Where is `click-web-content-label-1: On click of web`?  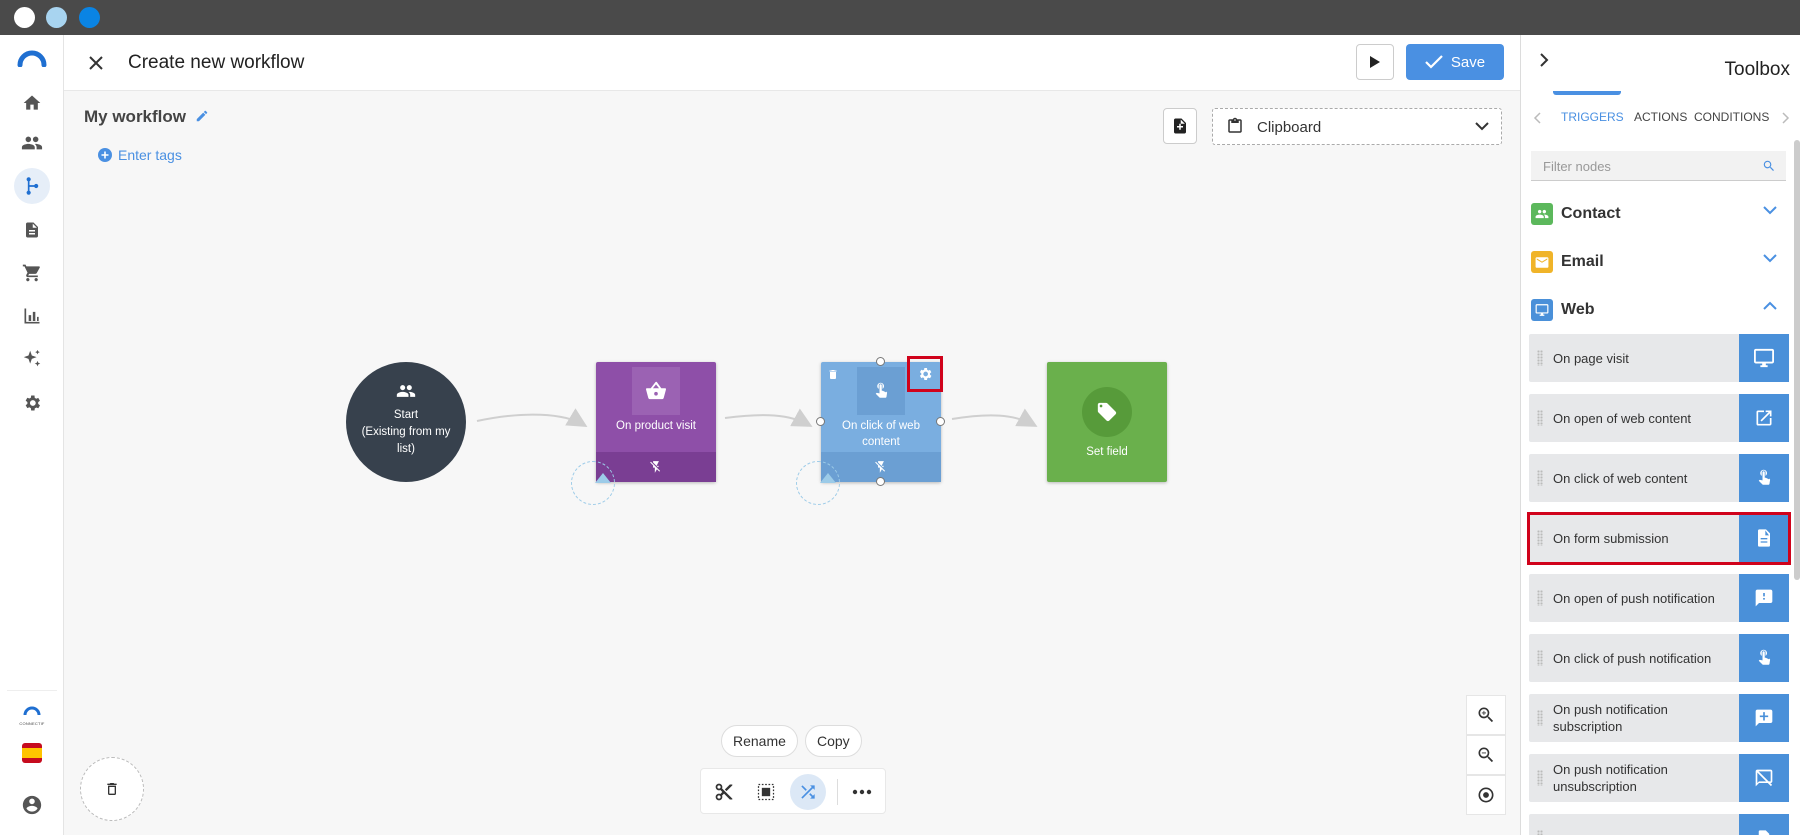 click-web-content-label-1: On click of web is located at coordinates (881, 426).